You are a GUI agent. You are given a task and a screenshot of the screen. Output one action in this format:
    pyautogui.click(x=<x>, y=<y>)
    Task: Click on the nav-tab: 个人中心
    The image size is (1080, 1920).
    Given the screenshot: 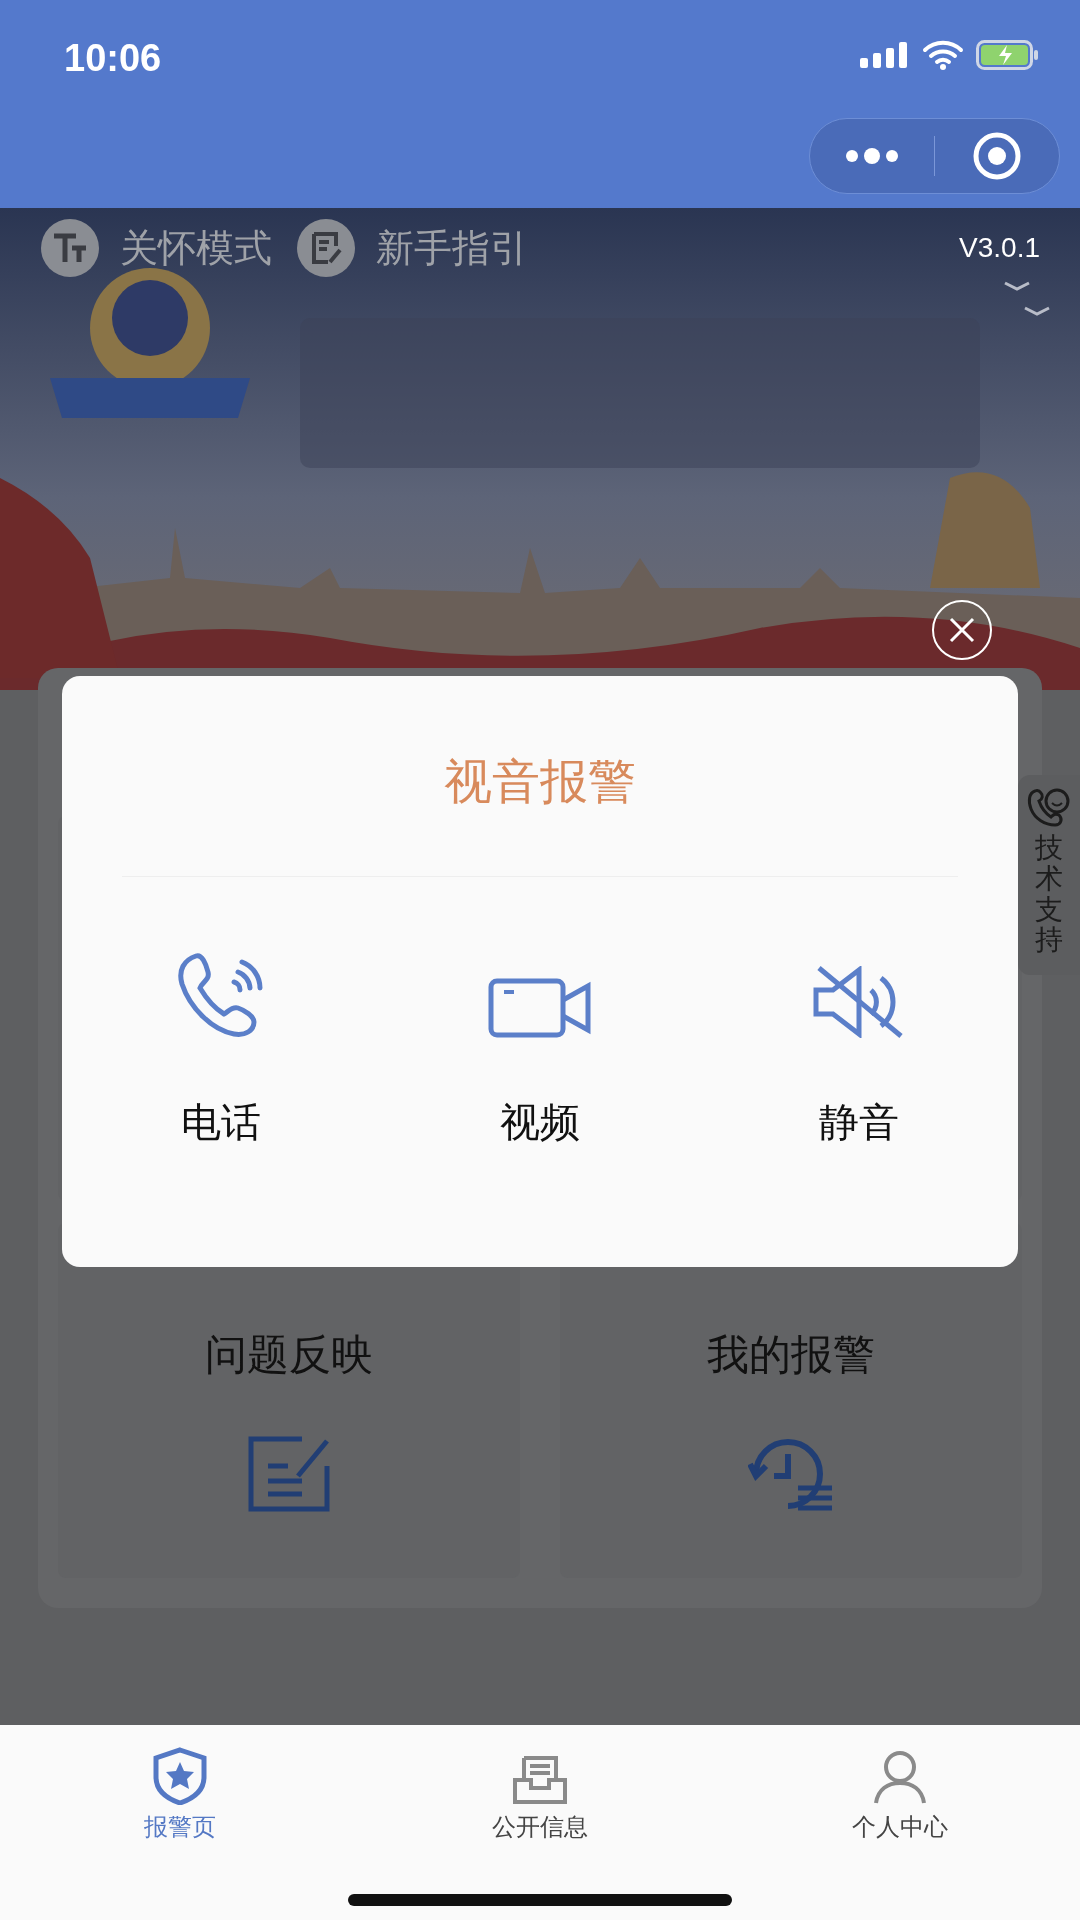 What is the action you would take?
    pyautogui.click(x=900, y=1822)
    